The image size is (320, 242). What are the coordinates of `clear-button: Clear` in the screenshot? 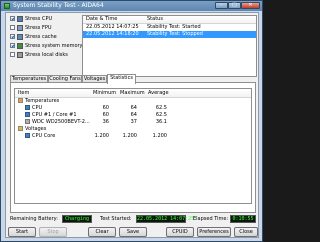 It's located at (102, 232).